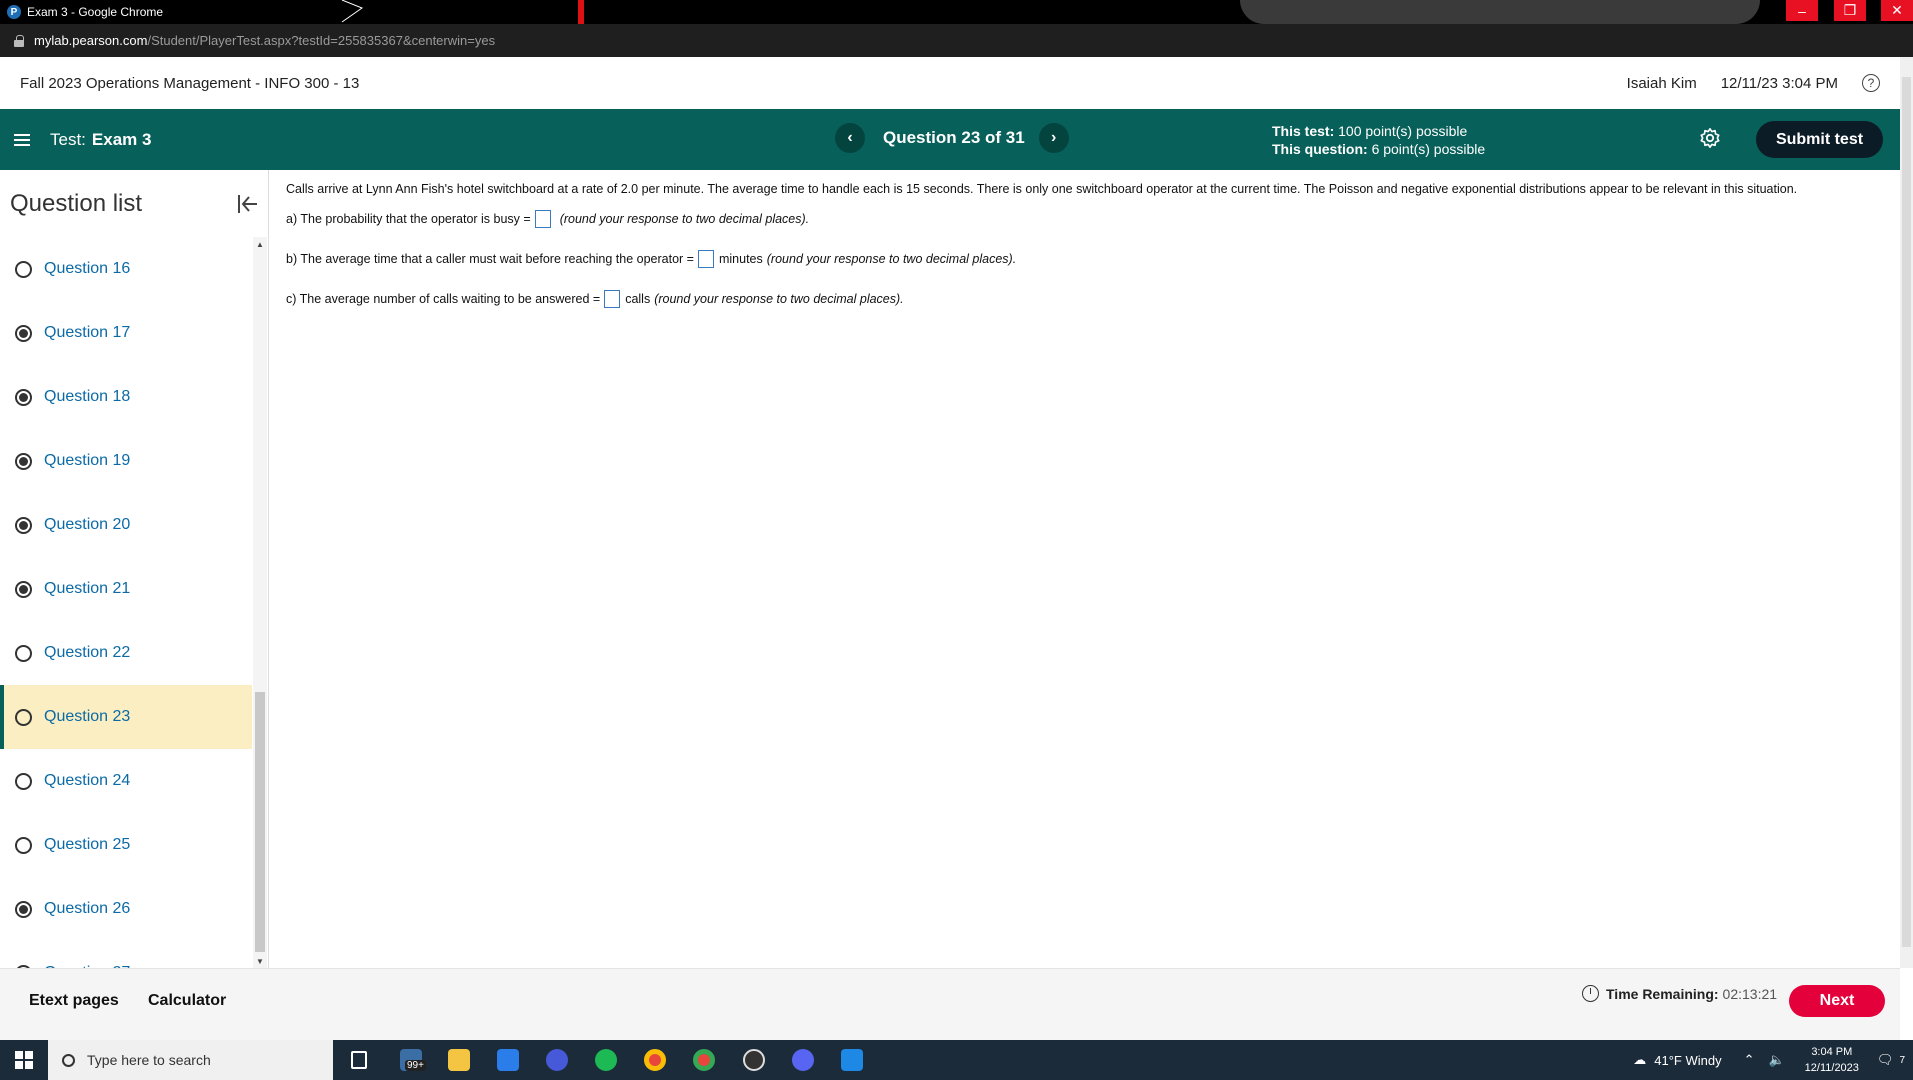  Describe the element at coordinates (87, 844) in the screenshot. I see `question-list-label: Question 25` at that location.